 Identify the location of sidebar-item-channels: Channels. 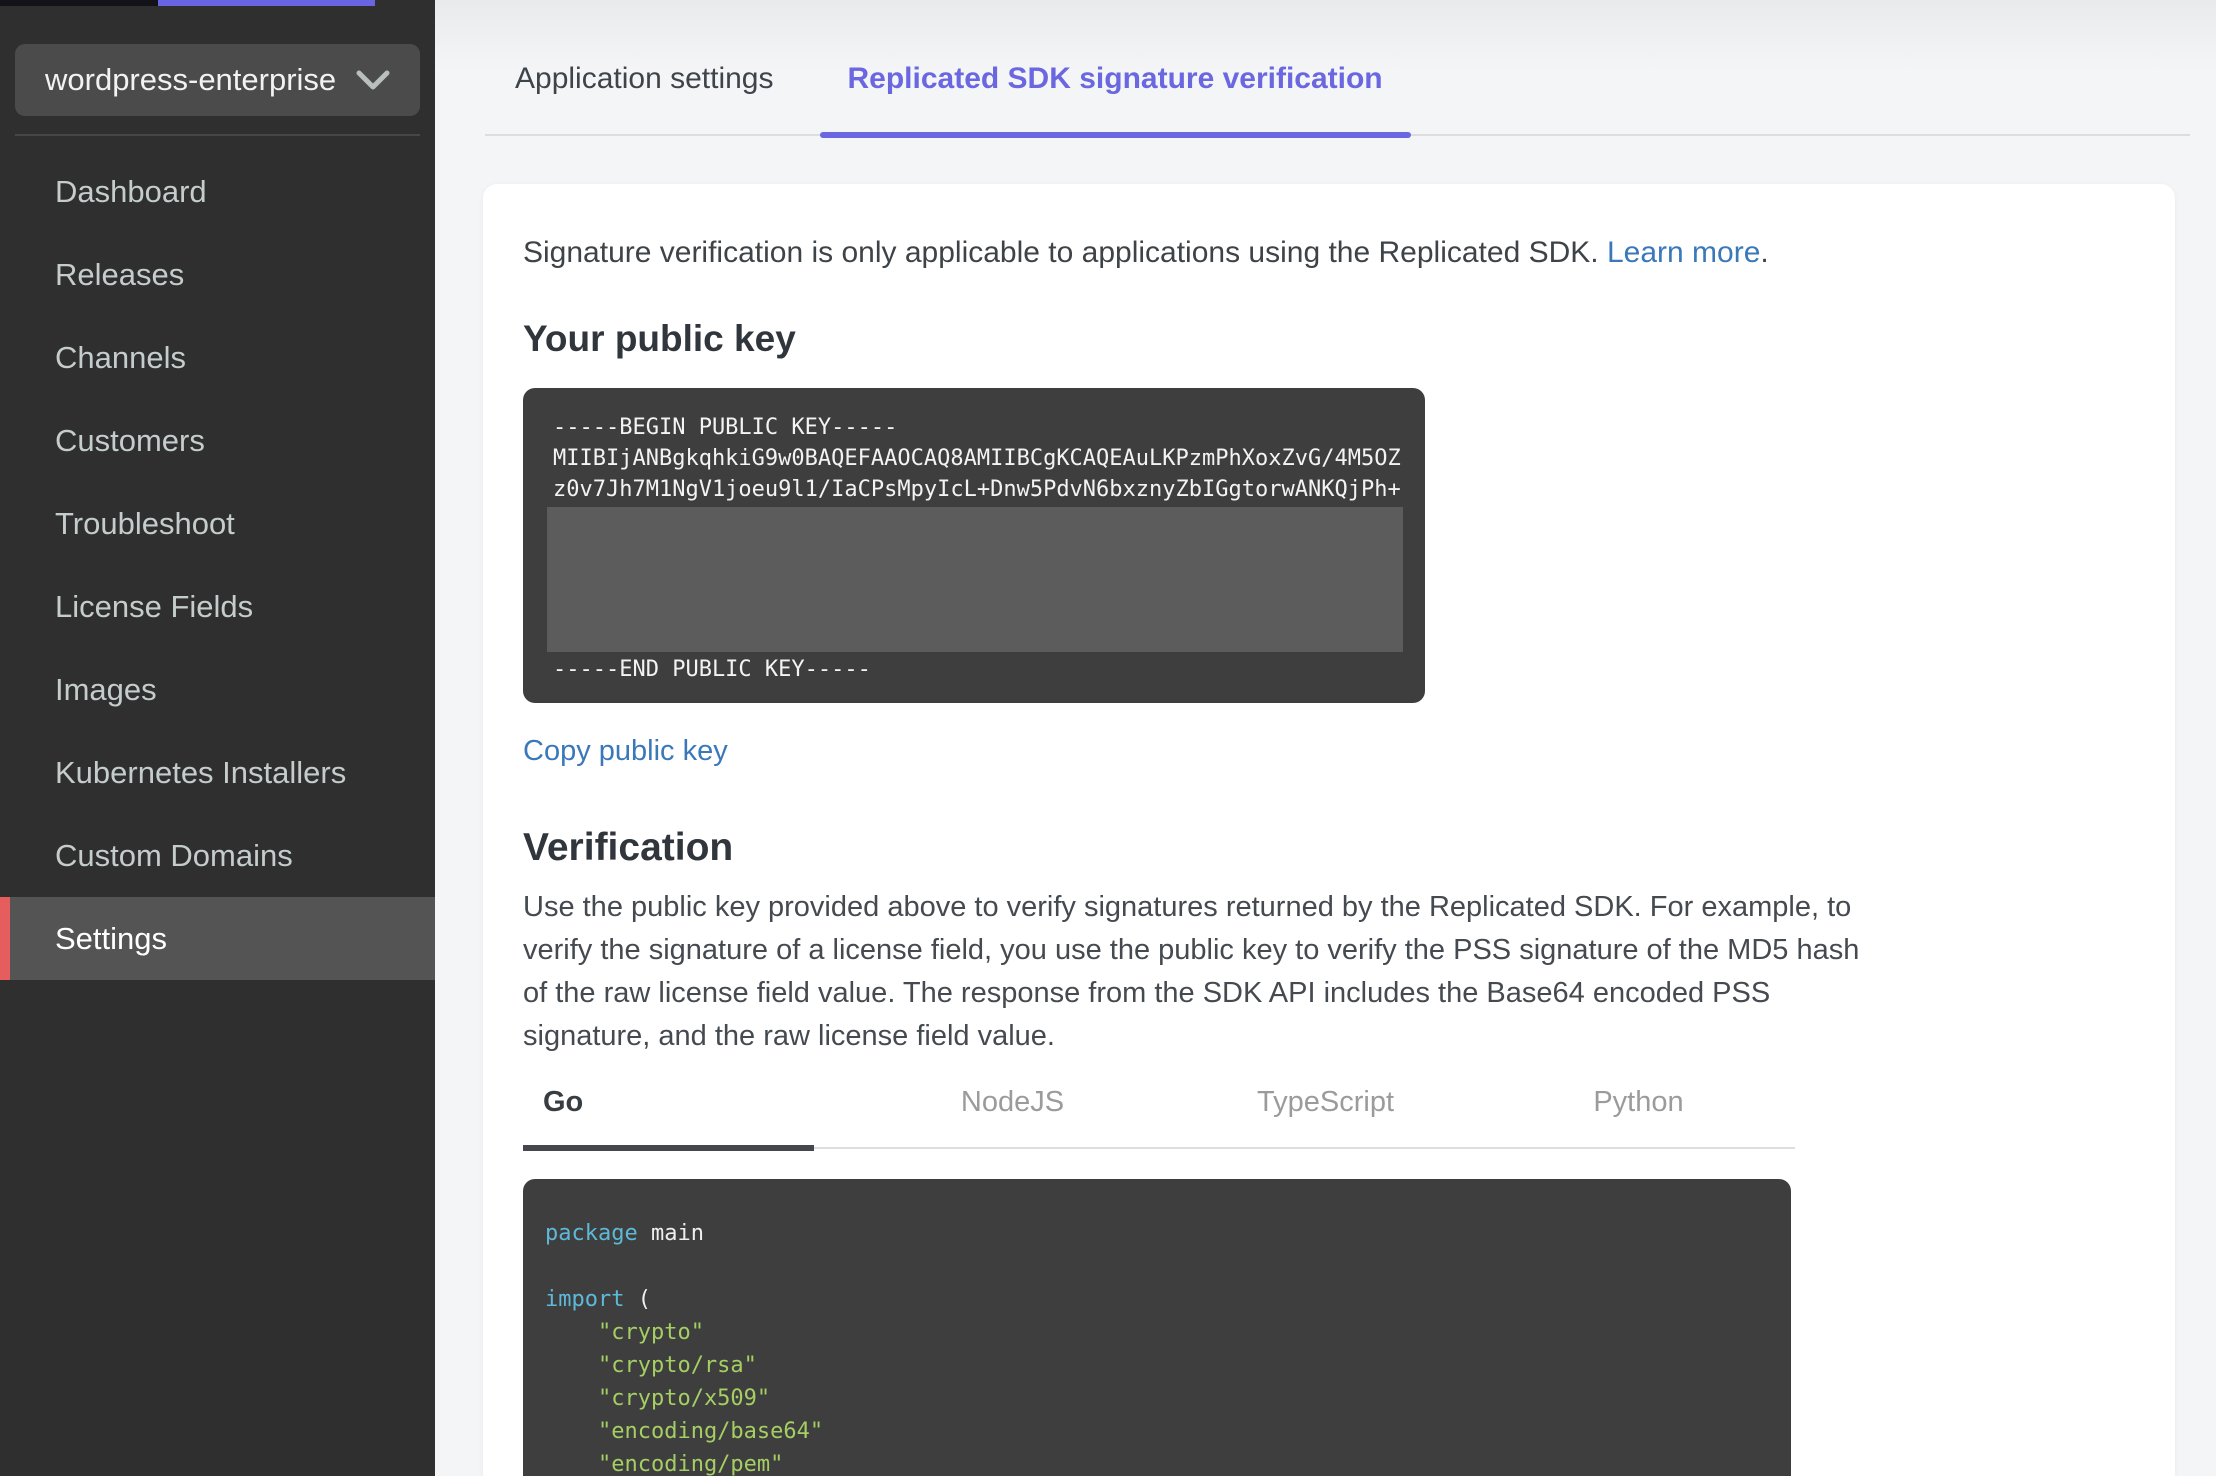
(217, 357).